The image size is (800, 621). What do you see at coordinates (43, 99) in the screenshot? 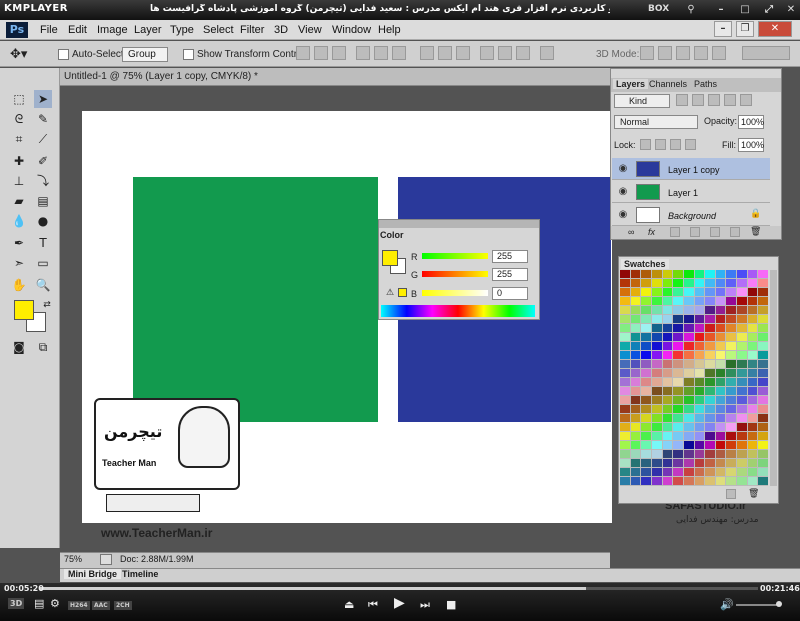
I see `move-tool-icon: ➤` at bounding box center [43, 99].